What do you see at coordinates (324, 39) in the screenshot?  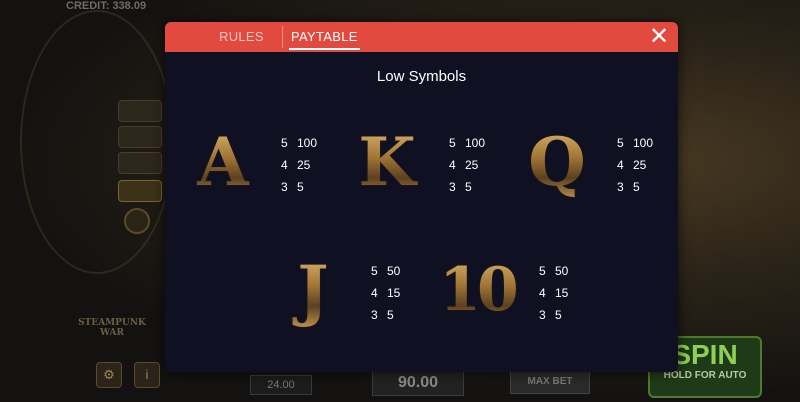 I see `tab-paytable: PAYTABLE` at bounding box center [324, 39].